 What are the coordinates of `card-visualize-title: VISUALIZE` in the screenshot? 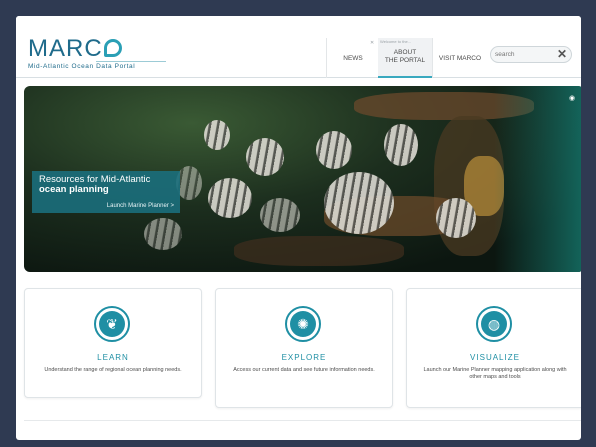 It's located at (495, 357).